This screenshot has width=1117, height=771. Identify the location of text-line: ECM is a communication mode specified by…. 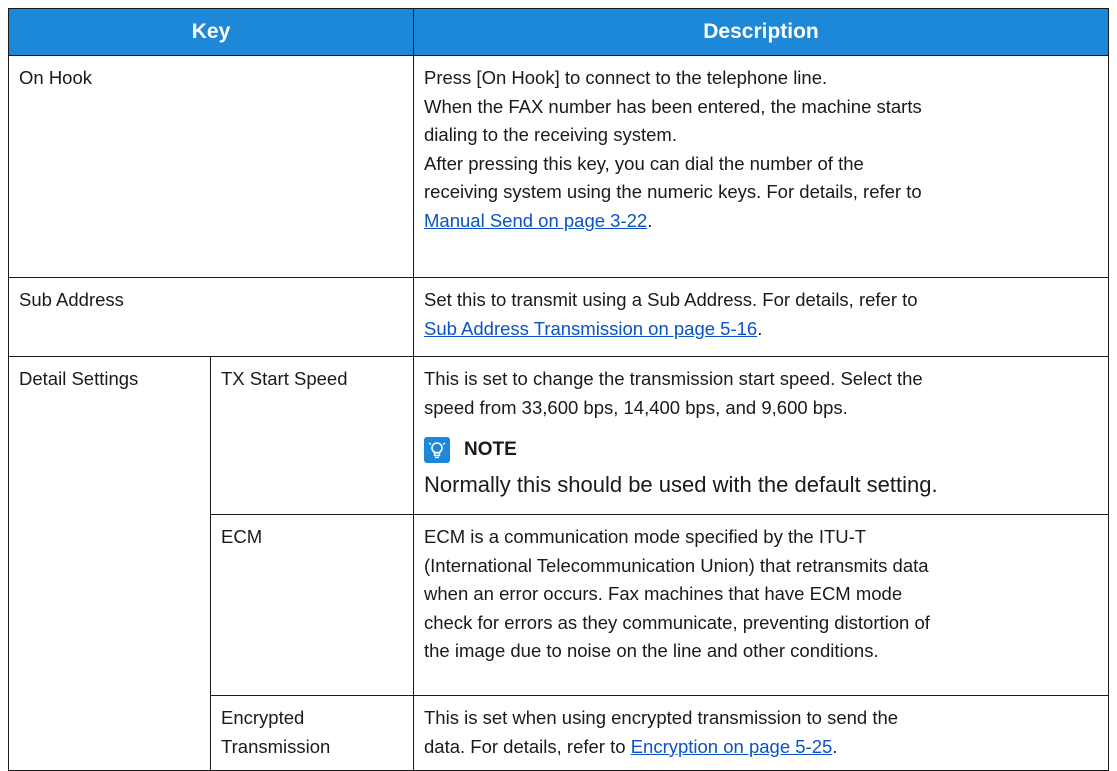
(645, 536).